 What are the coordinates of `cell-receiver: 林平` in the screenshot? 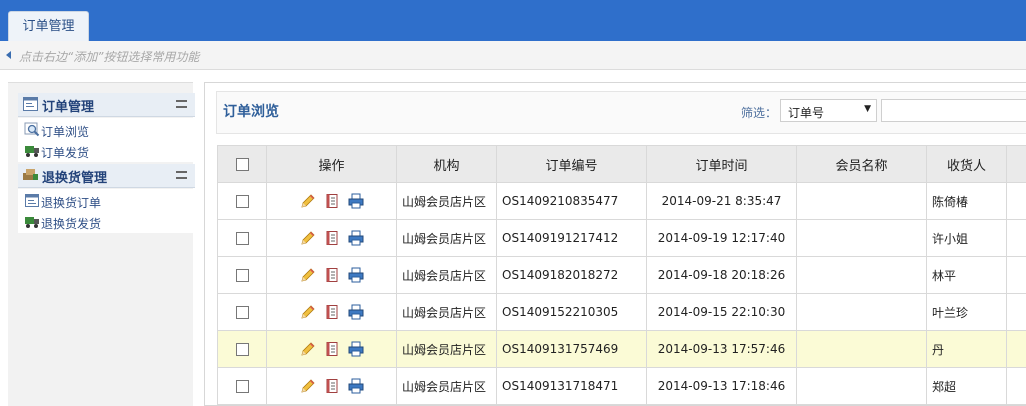 It's located at (966, 275).